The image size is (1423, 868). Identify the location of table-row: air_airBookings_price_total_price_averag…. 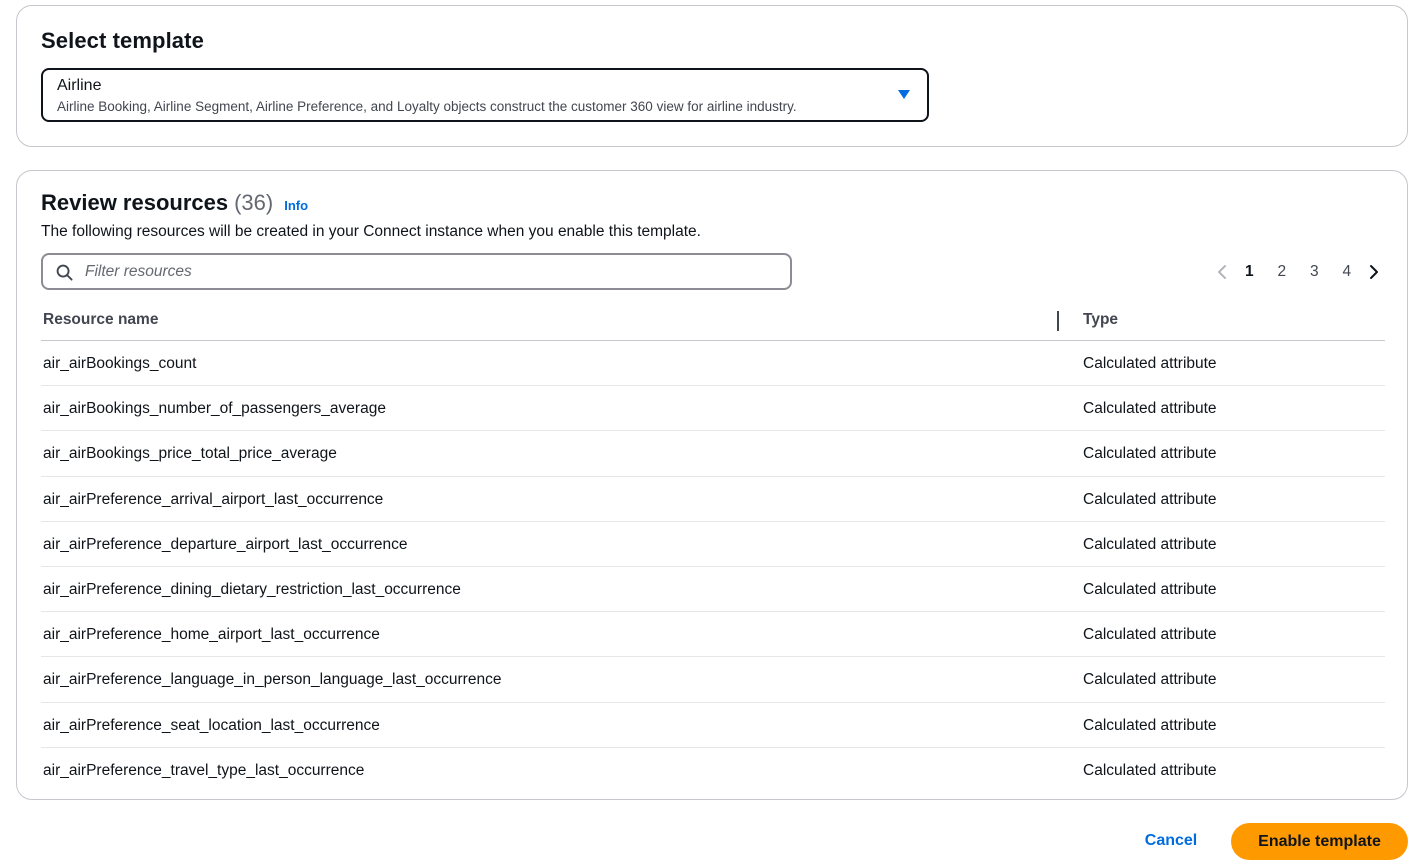
(713, 454).